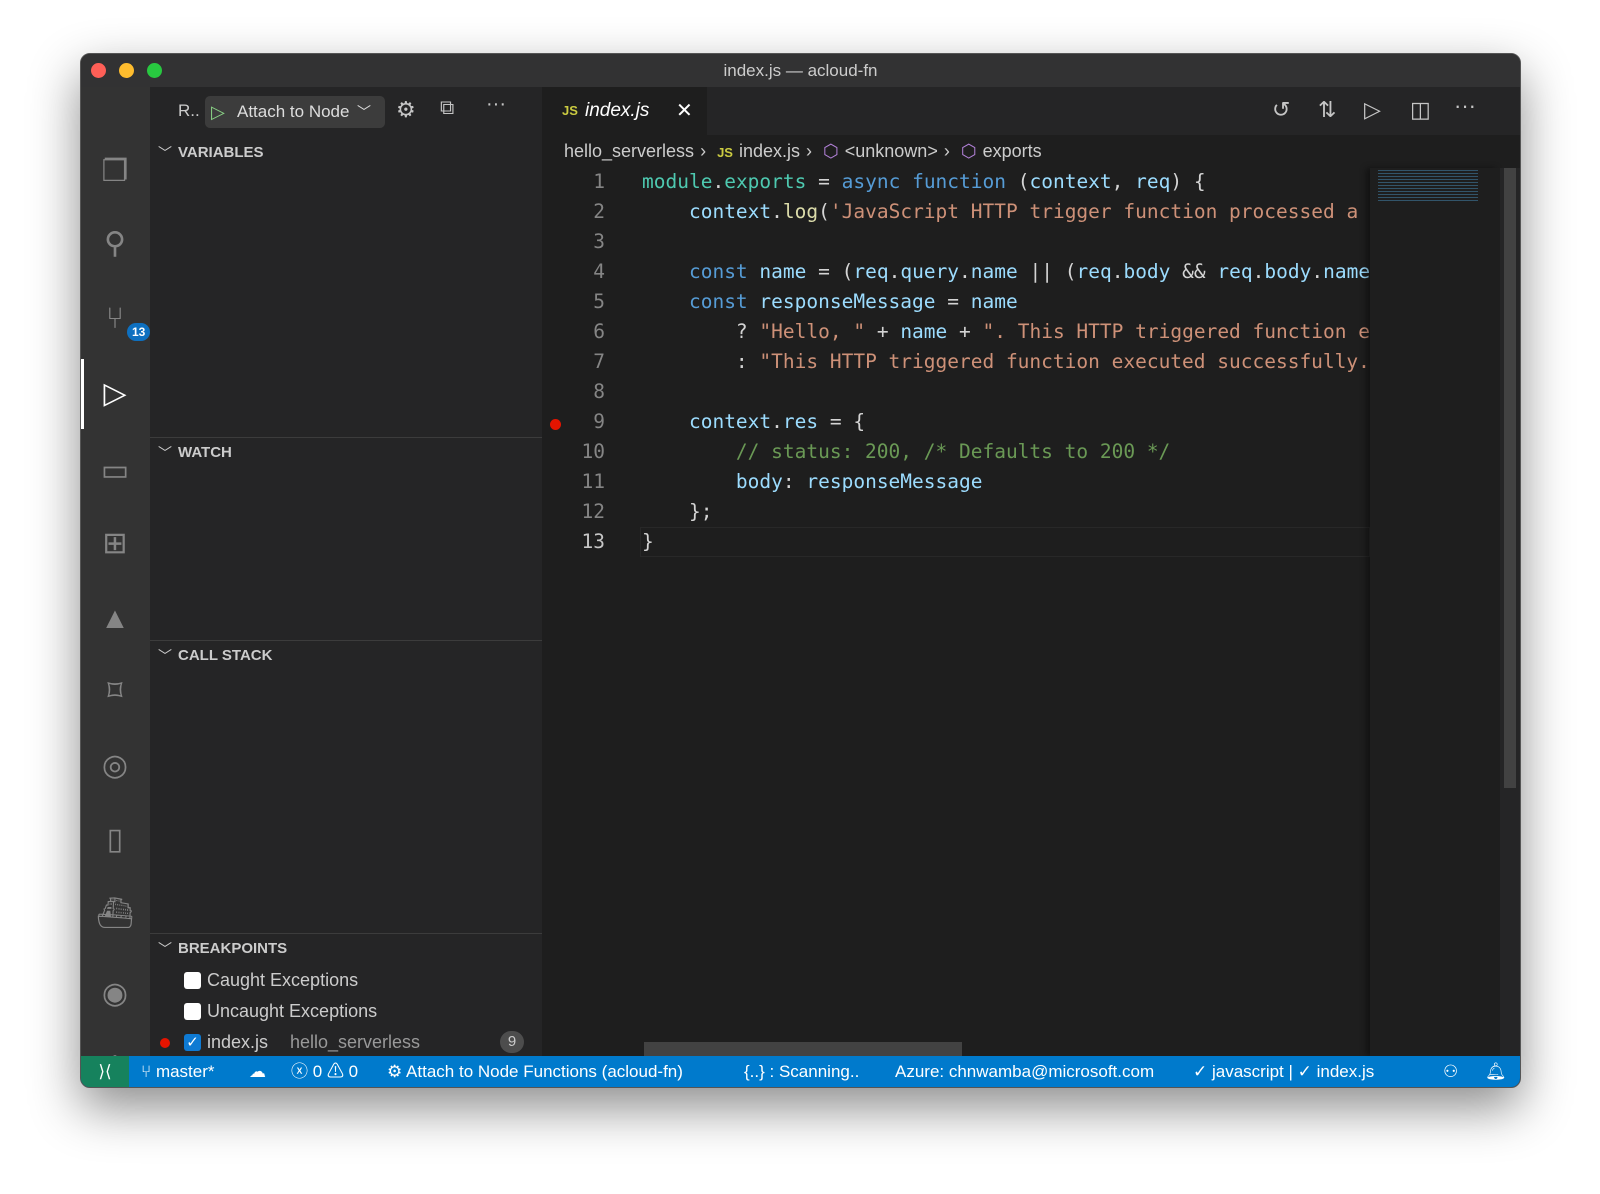  Describe the element at coordinates (292, 1011) in the screenshot. I see `breakpoint-label: Uncaught Exceptions` at that location.